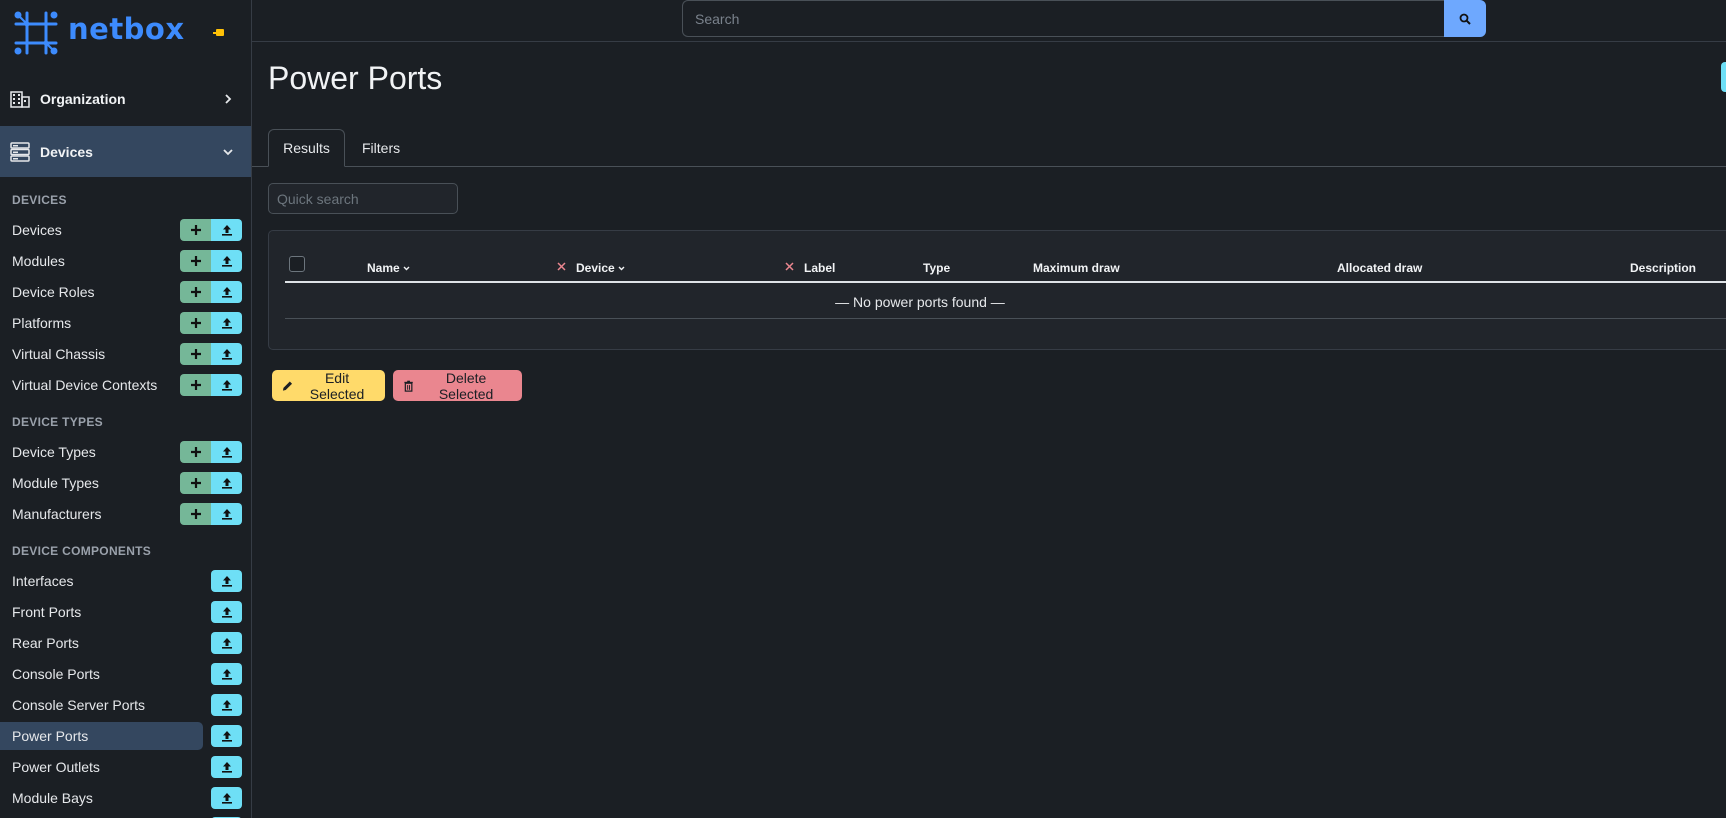  Describe the element at coordinates (125, 292) in the screenshot. I see `sidebar-item-device-roles: Device Roles` at that location.